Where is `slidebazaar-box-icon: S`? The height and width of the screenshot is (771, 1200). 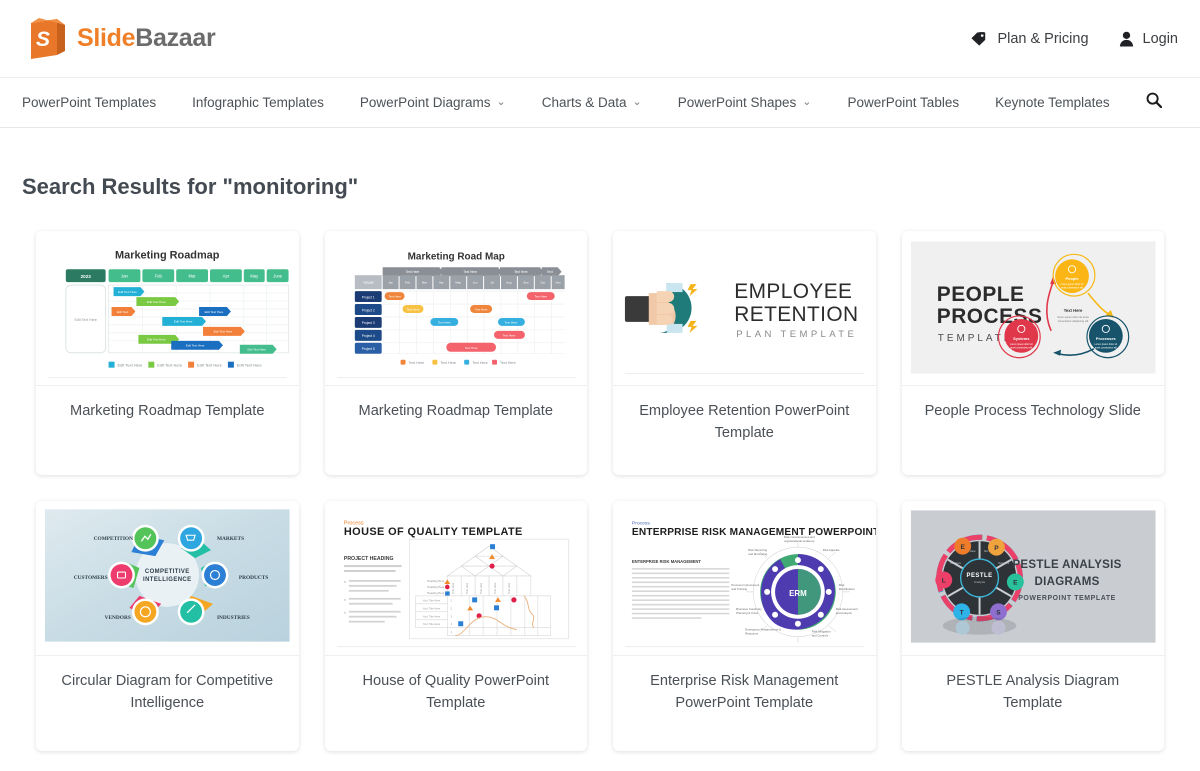
slidebazaar-box-icon: S is located at coordinates (47, 39).